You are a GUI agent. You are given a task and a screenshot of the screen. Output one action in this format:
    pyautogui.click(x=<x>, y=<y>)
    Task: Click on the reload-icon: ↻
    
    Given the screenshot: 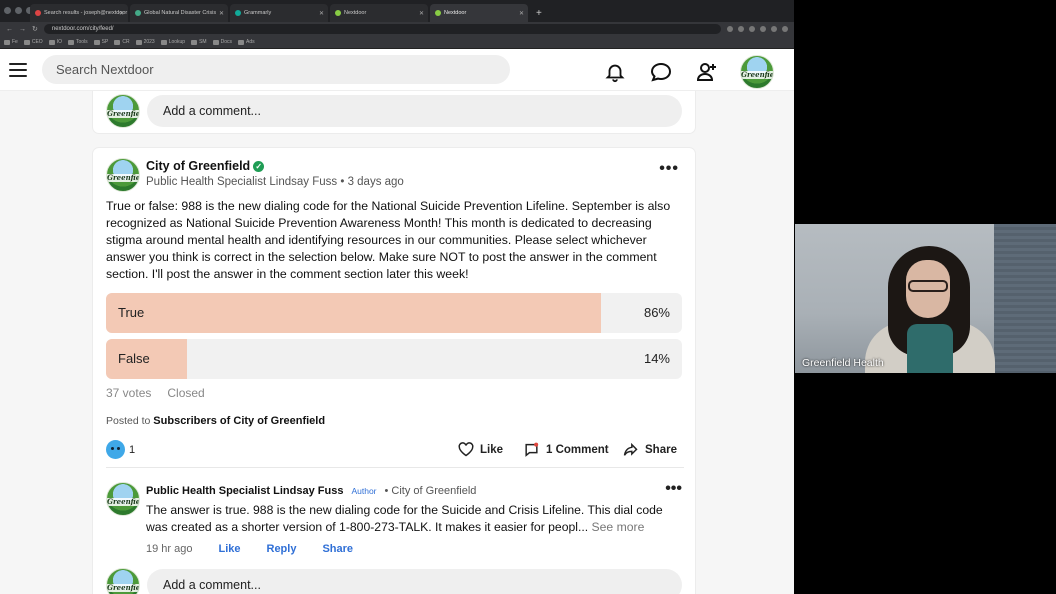 What is the action you would take?
    pyautogui.click(x=35, y=29)
    